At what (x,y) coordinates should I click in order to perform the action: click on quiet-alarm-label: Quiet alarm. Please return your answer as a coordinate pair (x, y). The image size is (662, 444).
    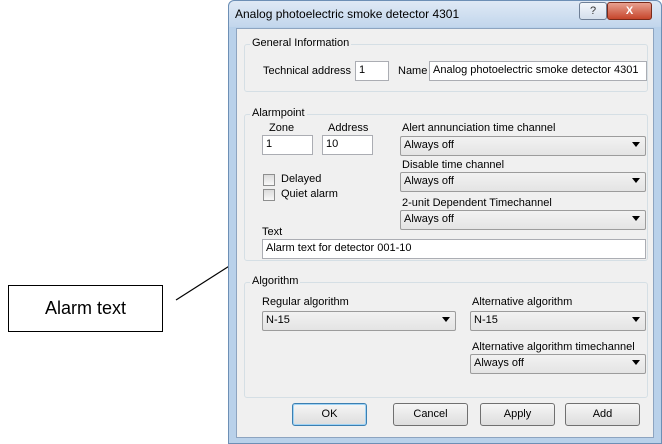
    Looking at the image, I should click on (309, 194).